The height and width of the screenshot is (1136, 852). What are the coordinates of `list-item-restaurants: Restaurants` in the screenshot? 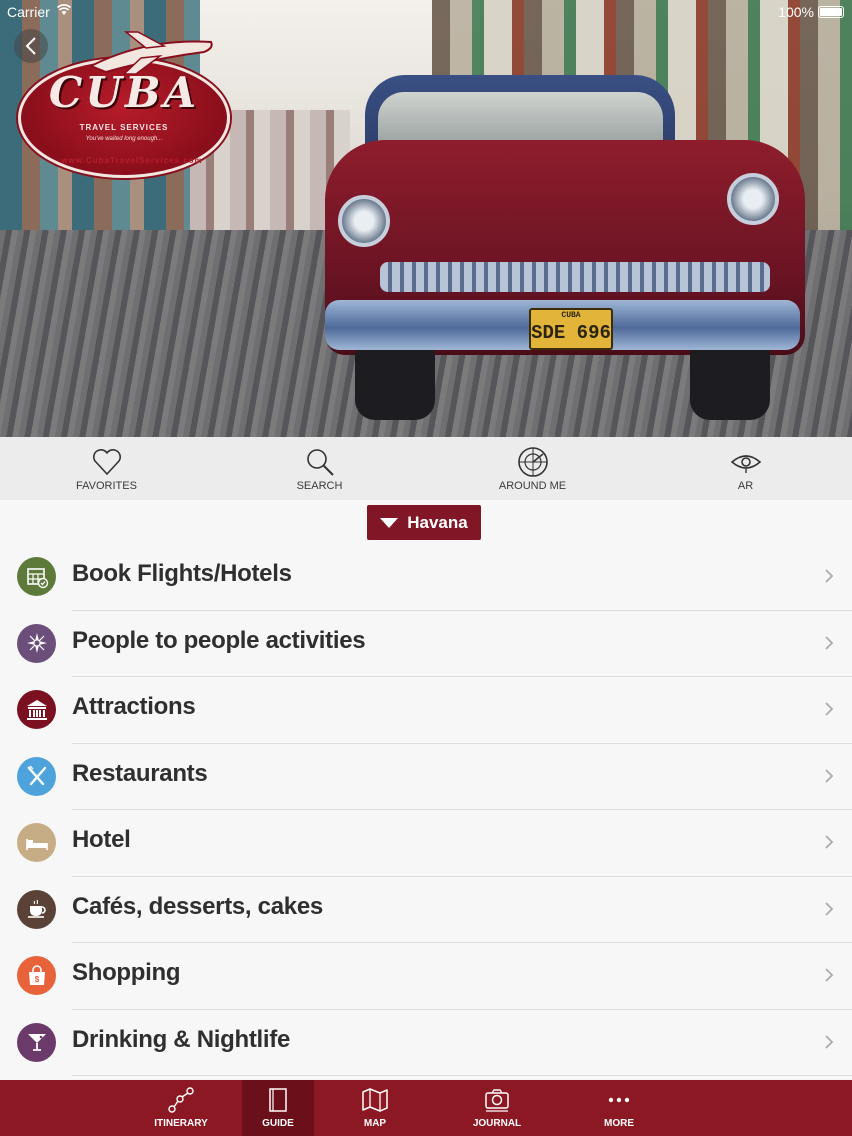 It's located at (426, 777).